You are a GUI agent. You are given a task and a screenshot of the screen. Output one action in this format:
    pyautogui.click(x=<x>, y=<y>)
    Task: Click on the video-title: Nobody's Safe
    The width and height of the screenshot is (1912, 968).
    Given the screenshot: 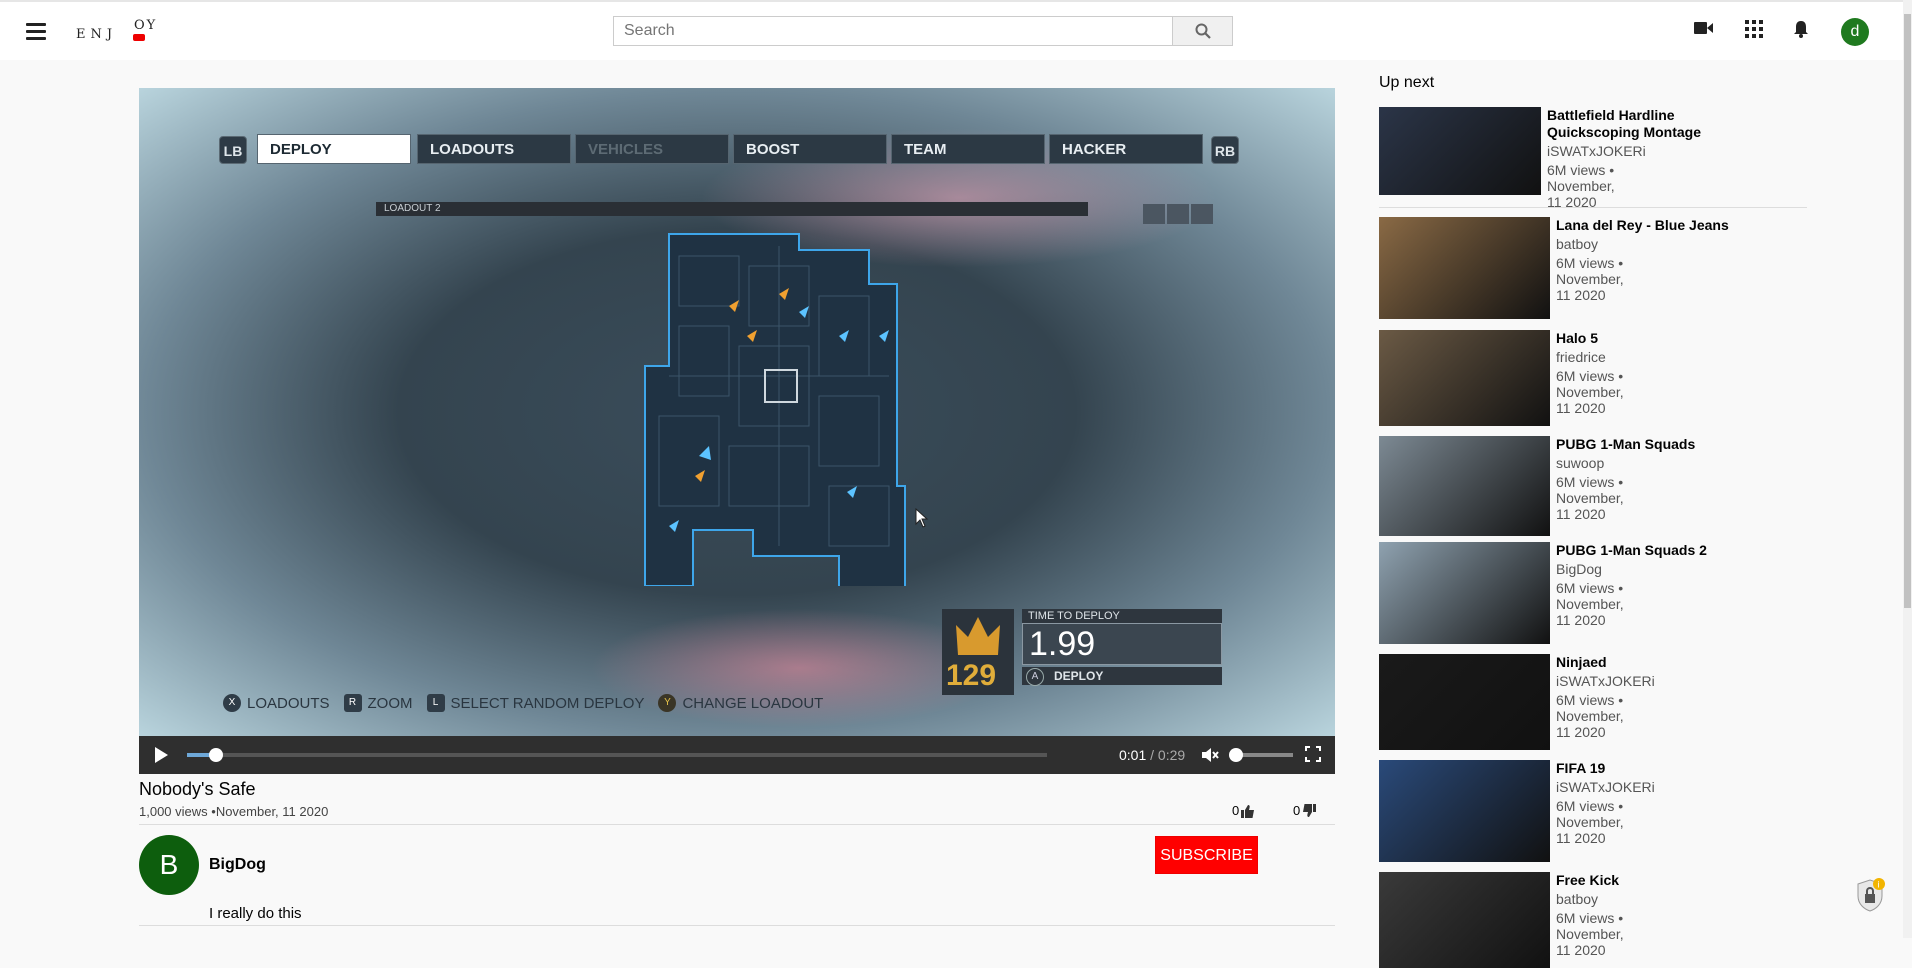 What is the action you would take?
    pyautogui.click(x=197, y=789)
    